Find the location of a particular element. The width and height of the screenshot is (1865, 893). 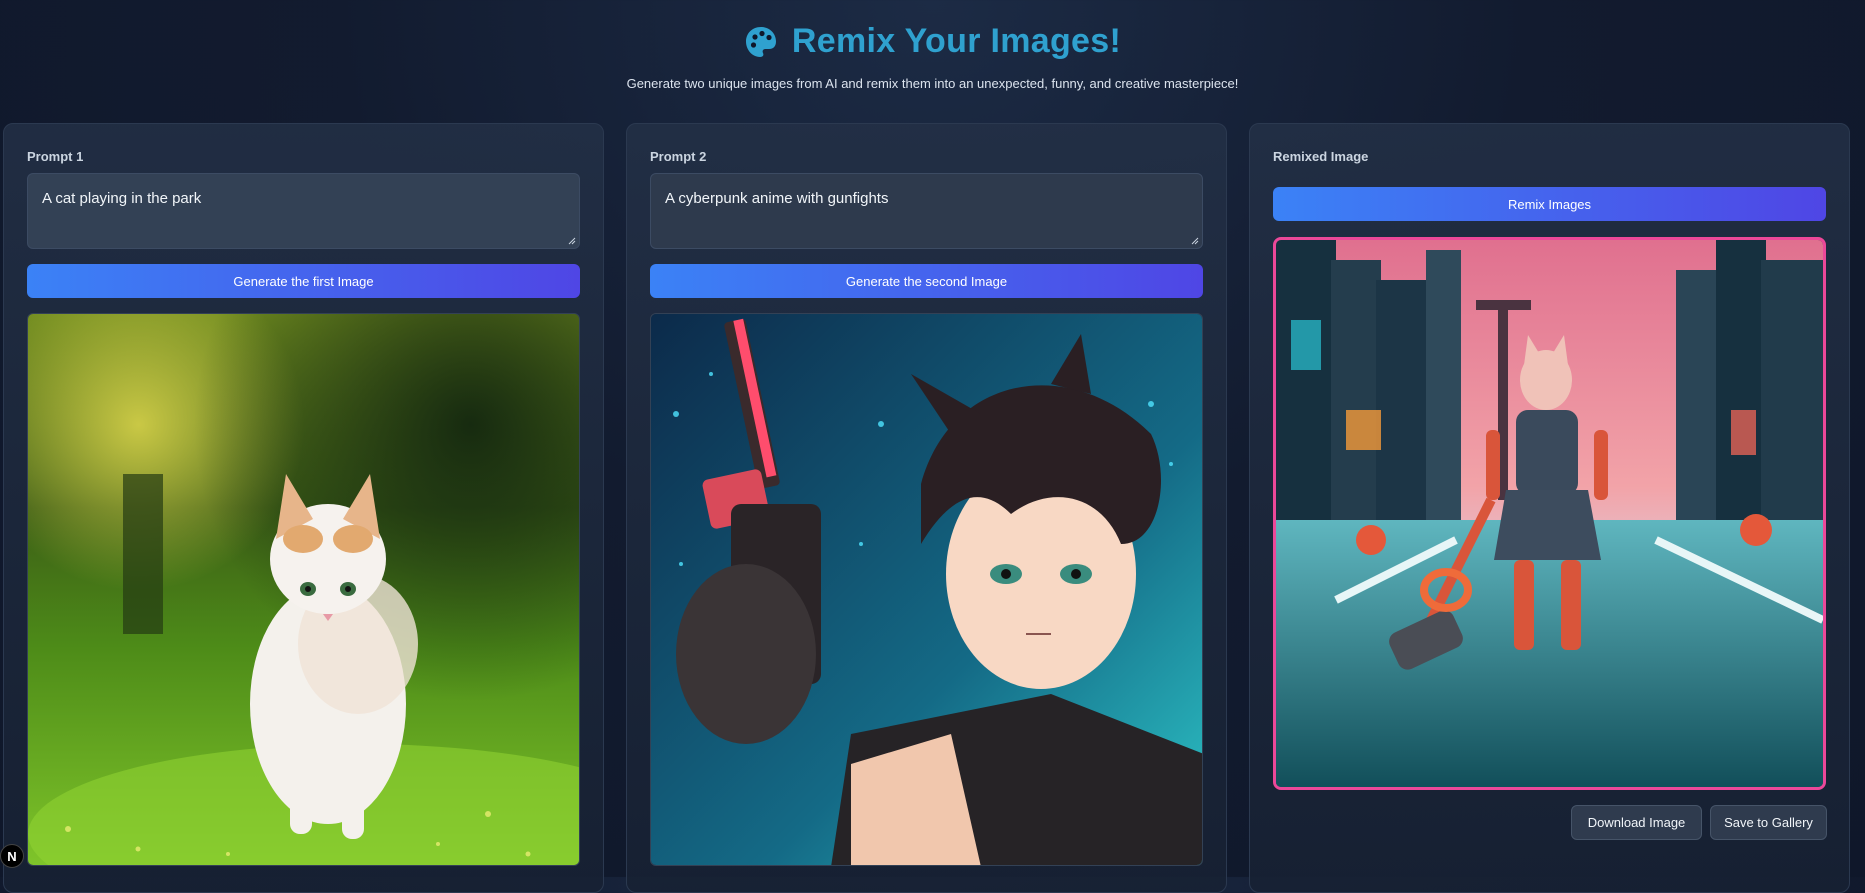

prompt-2-value: A cyberpunk anime with gunfights is located at coordinates (777, 198).